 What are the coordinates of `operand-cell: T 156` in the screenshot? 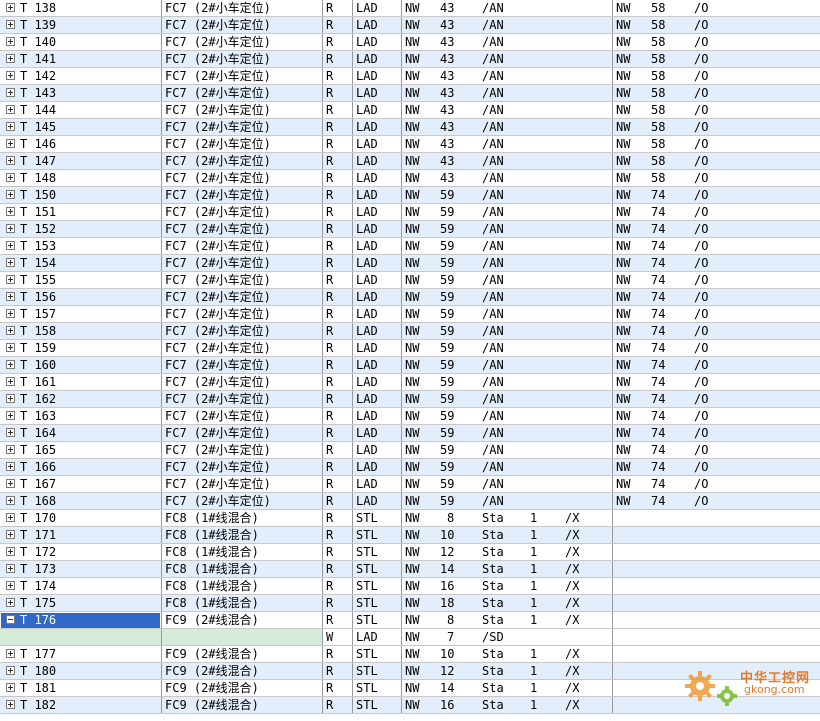 It's located at (80, 297).